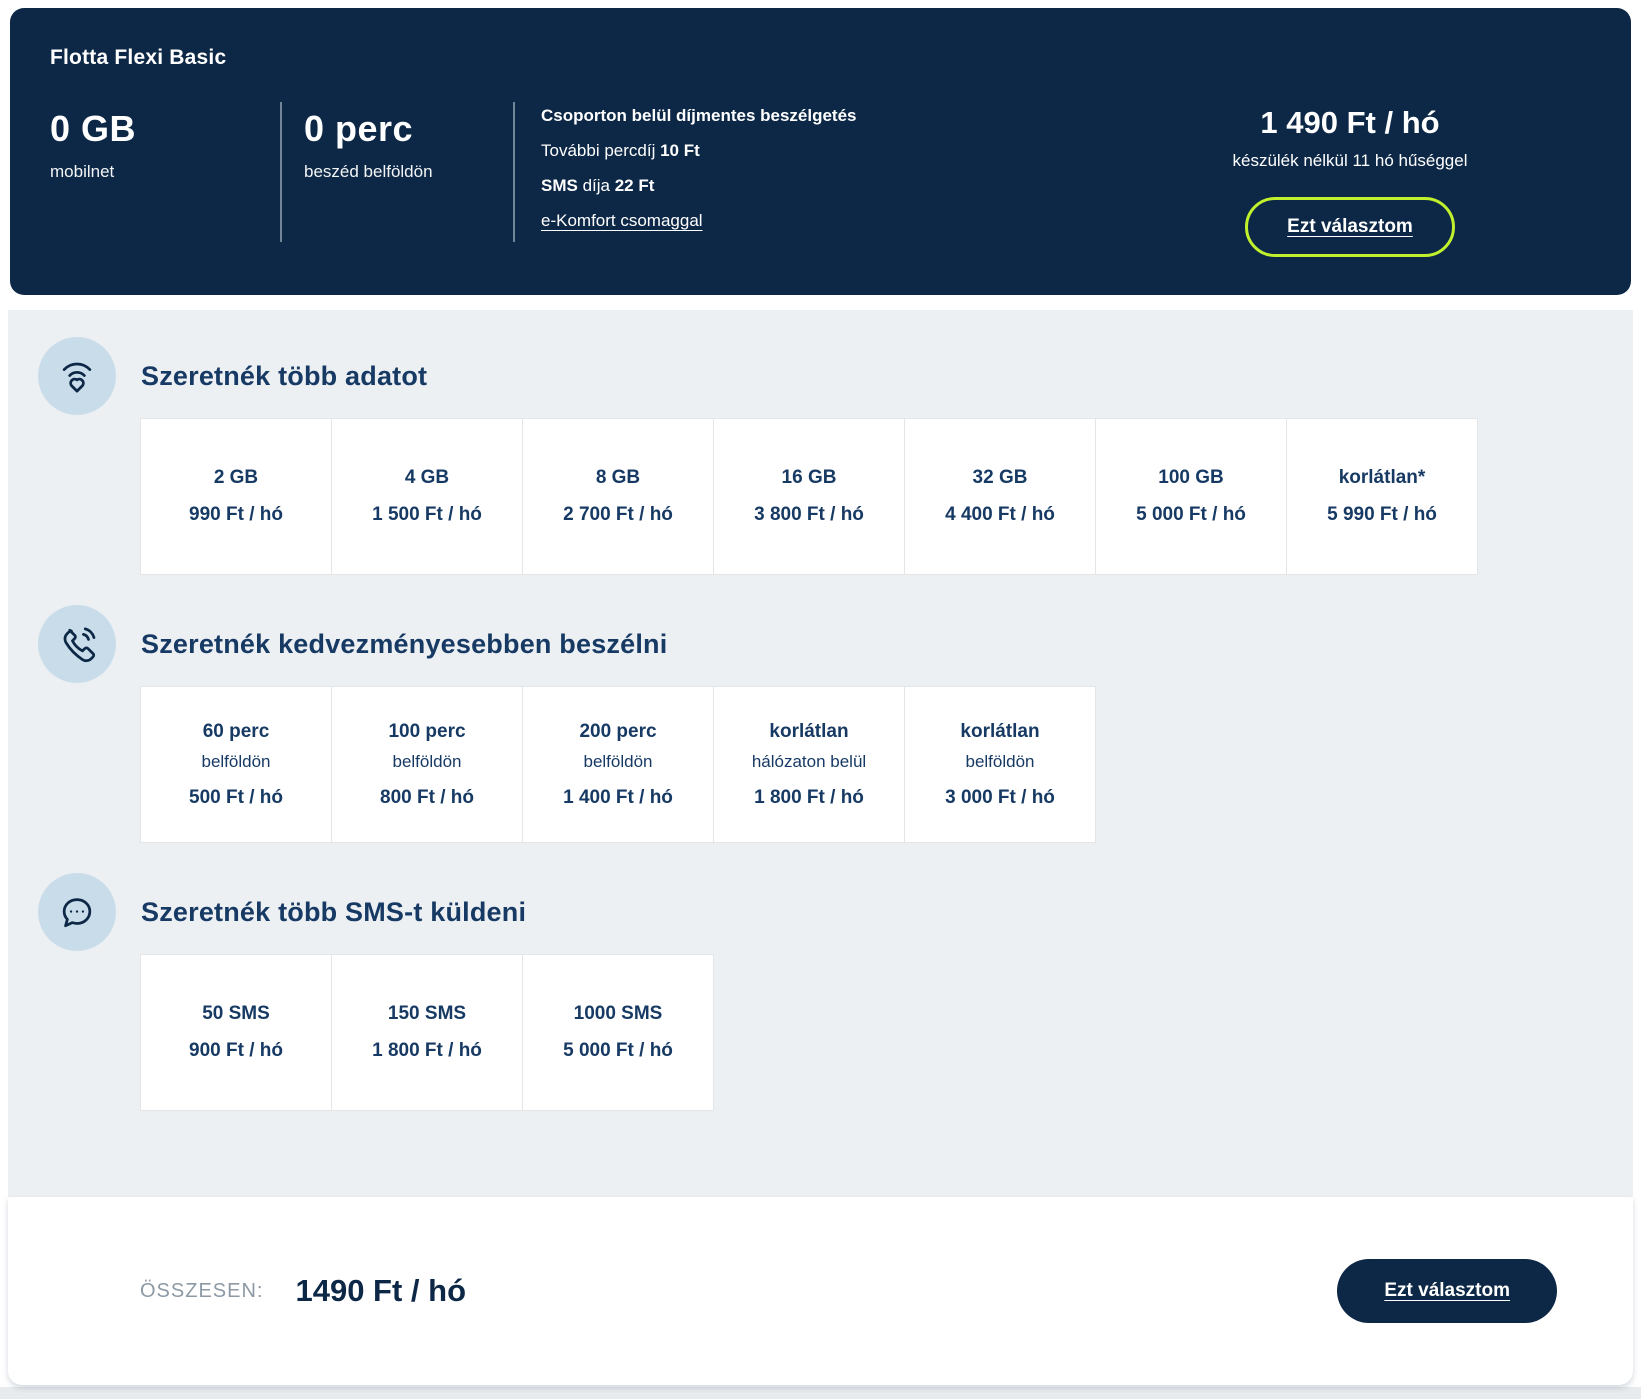 This screenshot has height=1399, width=1641. What do you see at coordinates (1382, 496) in the screenshot?
I see `option-card: korlátlan* 5 990 Ft / hó` at bounding box center [1382, 496].